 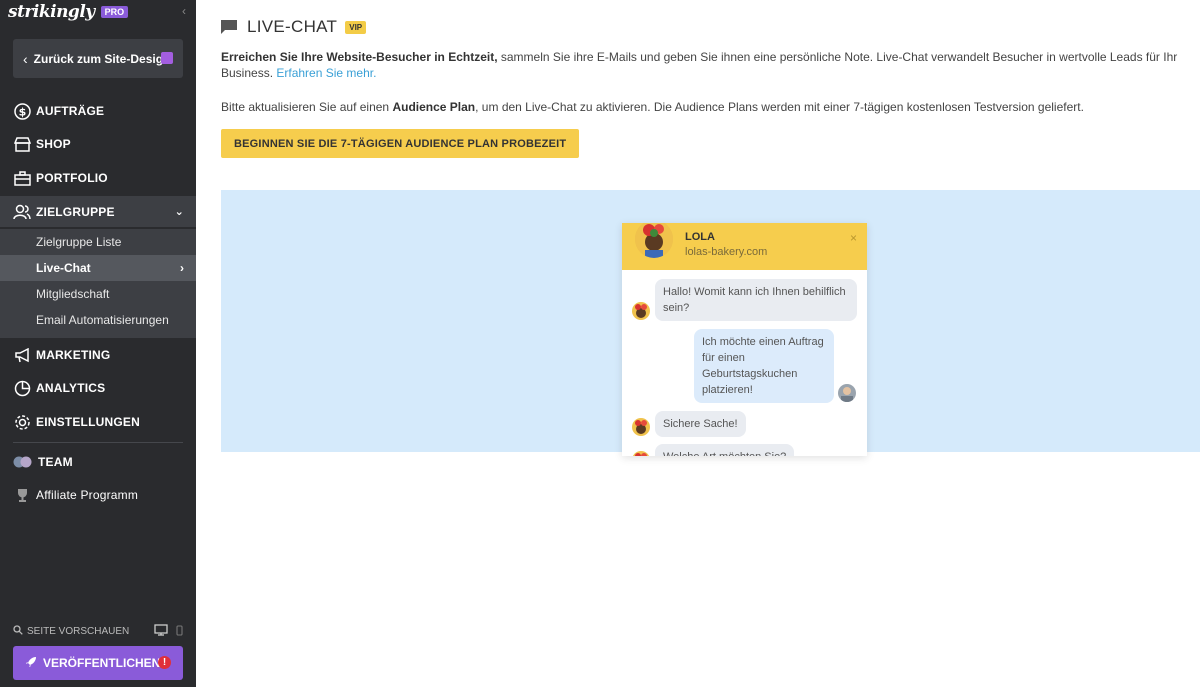 I want to click on preview-label: SEITE VORSCHAUEN, so click(x=78, y=631).